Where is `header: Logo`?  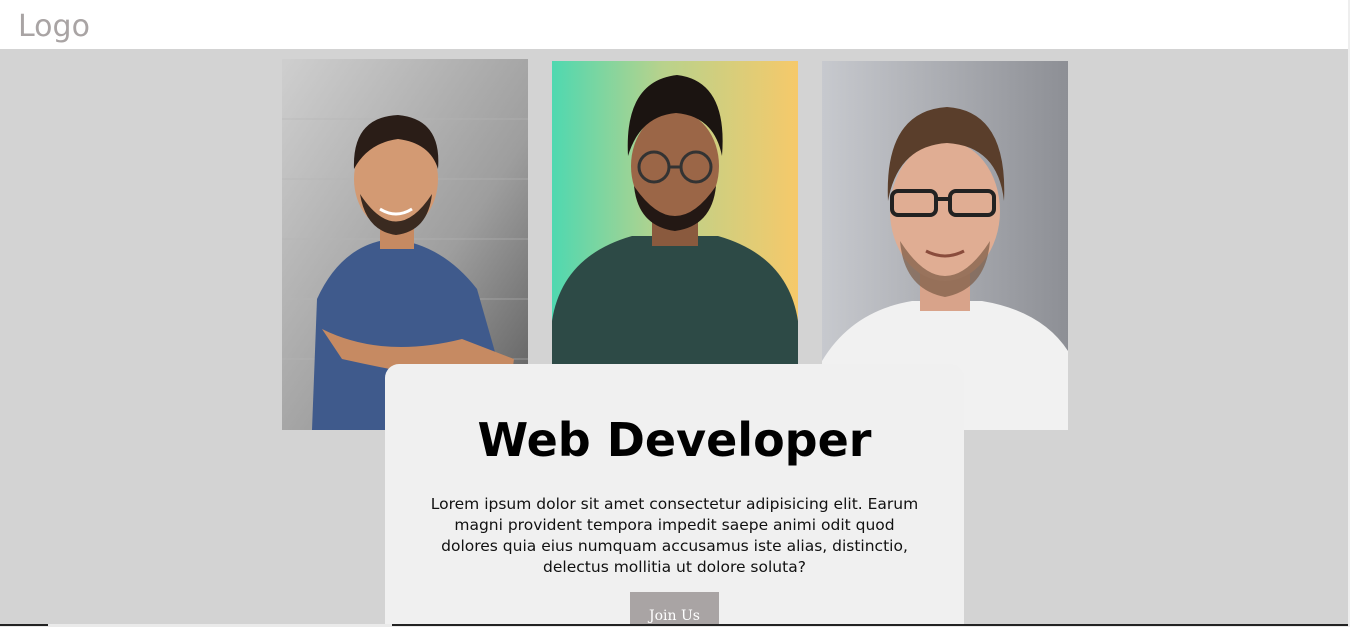 header: Logo is located at coordinates (675, 24).